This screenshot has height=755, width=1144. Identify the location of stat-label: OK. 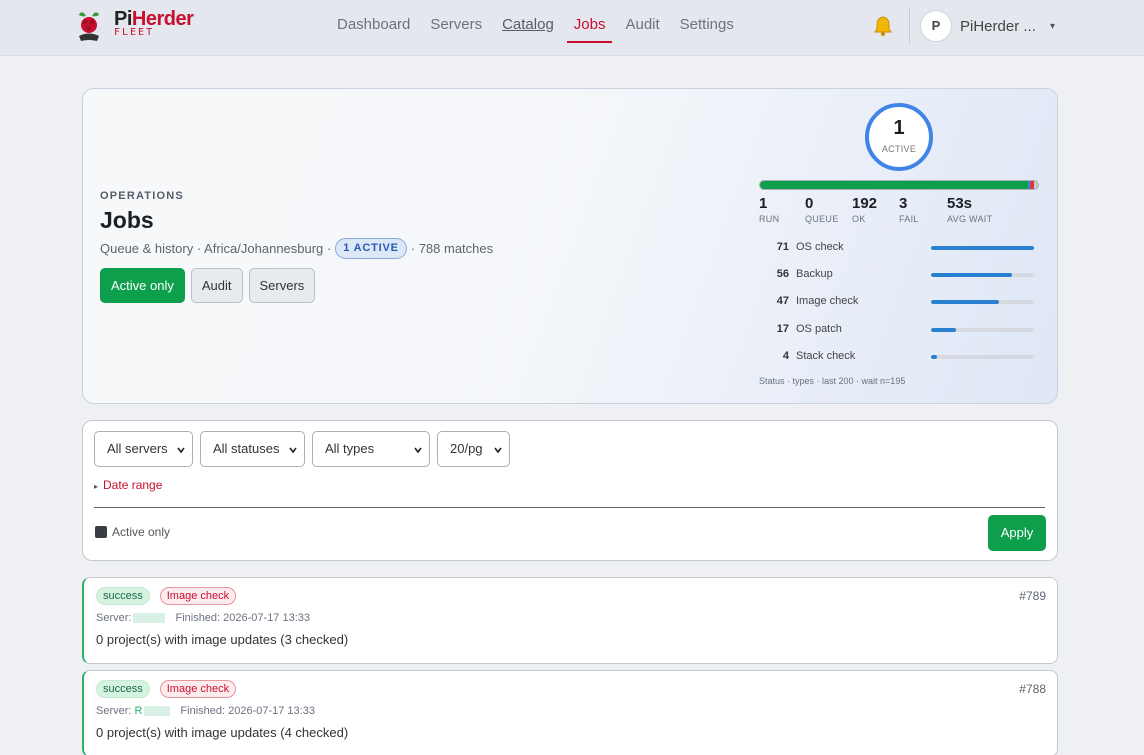
(859, 219).